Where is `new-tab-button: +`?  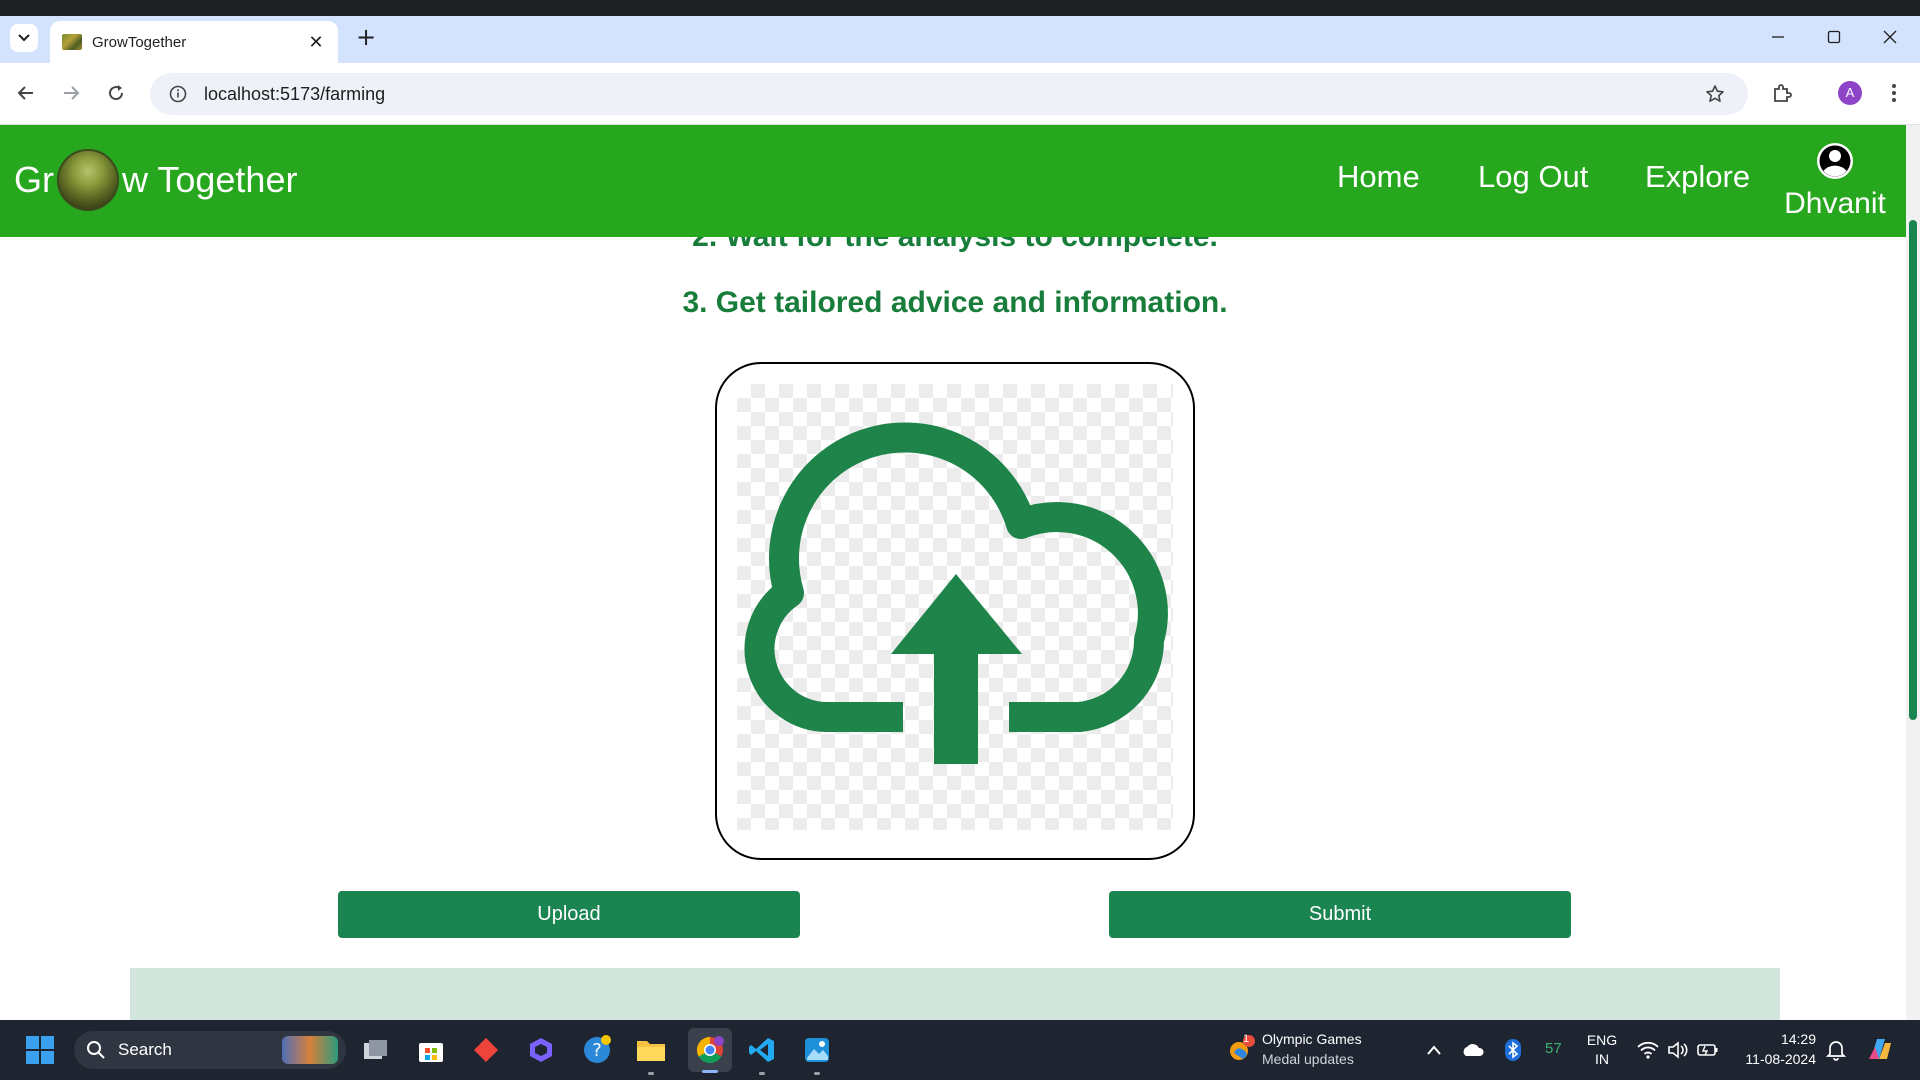 new-tab-button: + is located at coordinates (366, 38).